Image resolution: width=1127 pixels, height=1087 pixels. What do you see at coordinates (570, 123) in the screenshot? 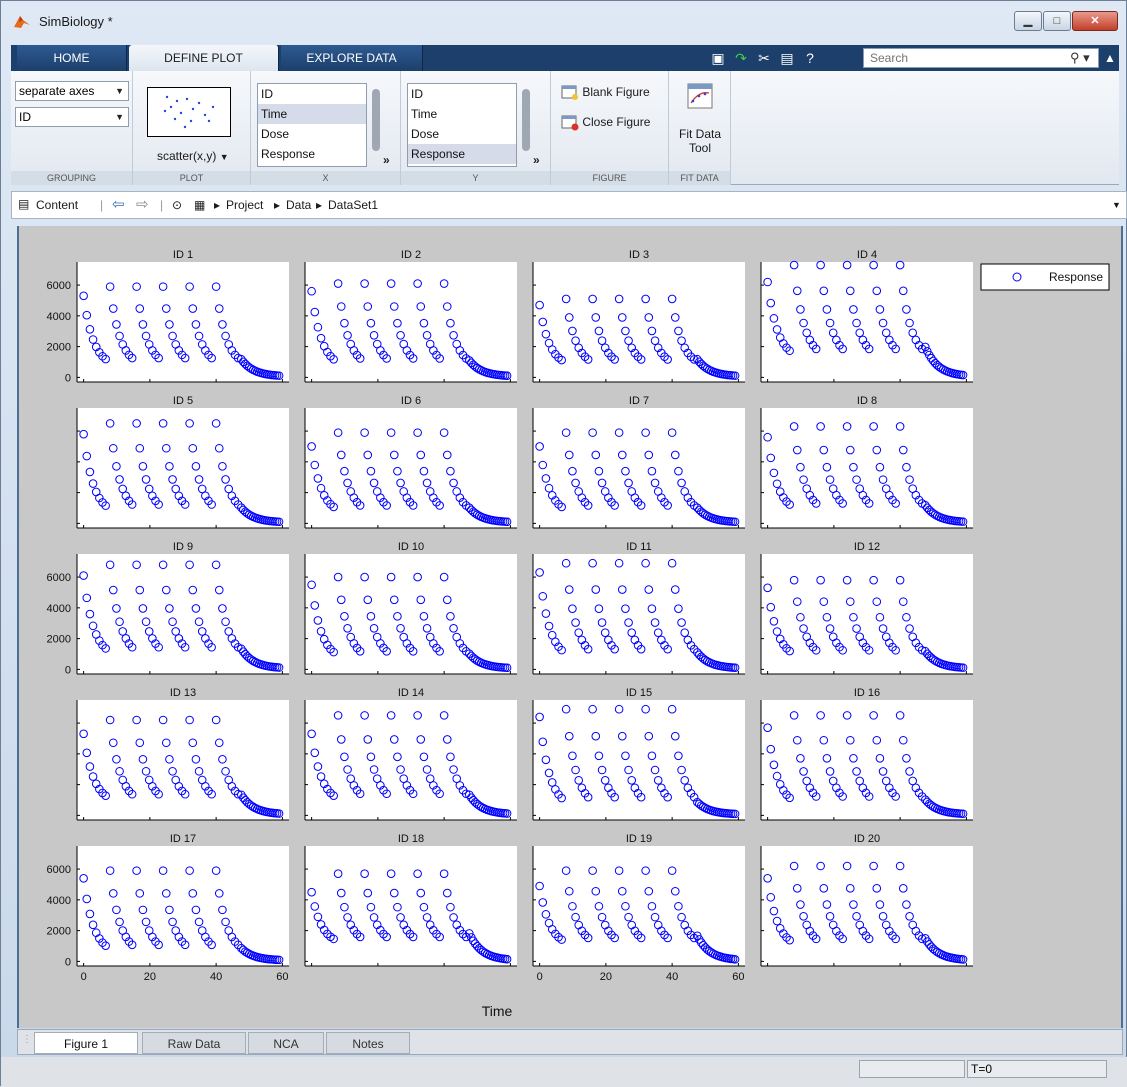
I see `close-figure-icon` at bounding box center [570, 123].